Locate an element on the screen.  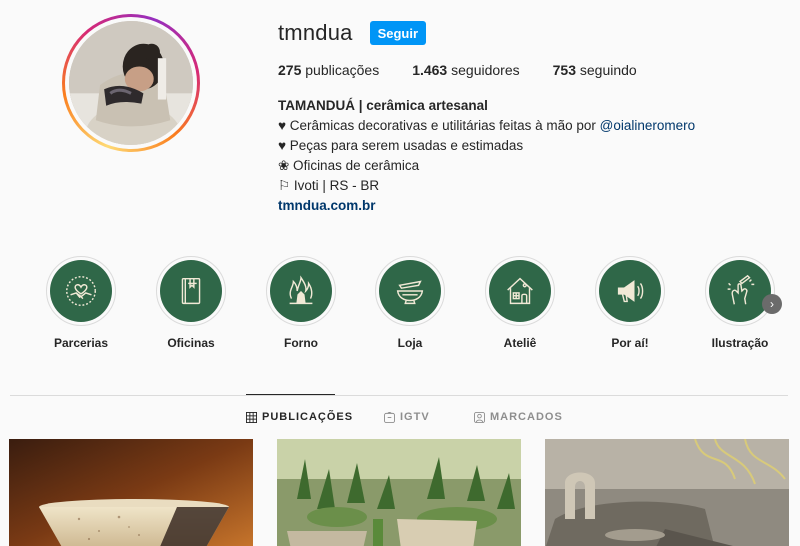
following-count: 753 is located at coordinates (564, 70).